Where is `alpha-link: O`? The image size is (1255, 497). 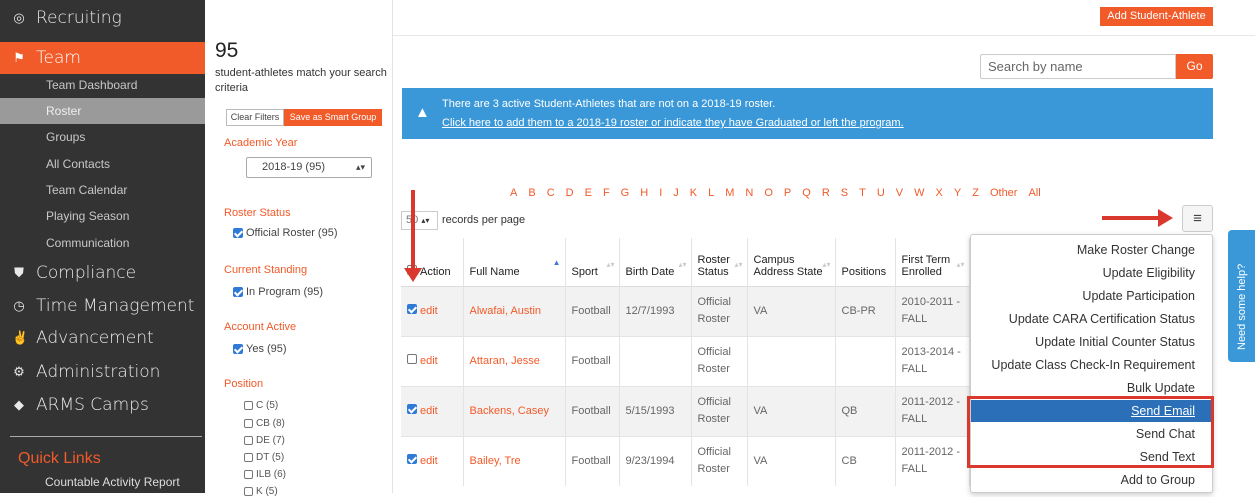
alpha-link: O is located at coordinates (768, 193).